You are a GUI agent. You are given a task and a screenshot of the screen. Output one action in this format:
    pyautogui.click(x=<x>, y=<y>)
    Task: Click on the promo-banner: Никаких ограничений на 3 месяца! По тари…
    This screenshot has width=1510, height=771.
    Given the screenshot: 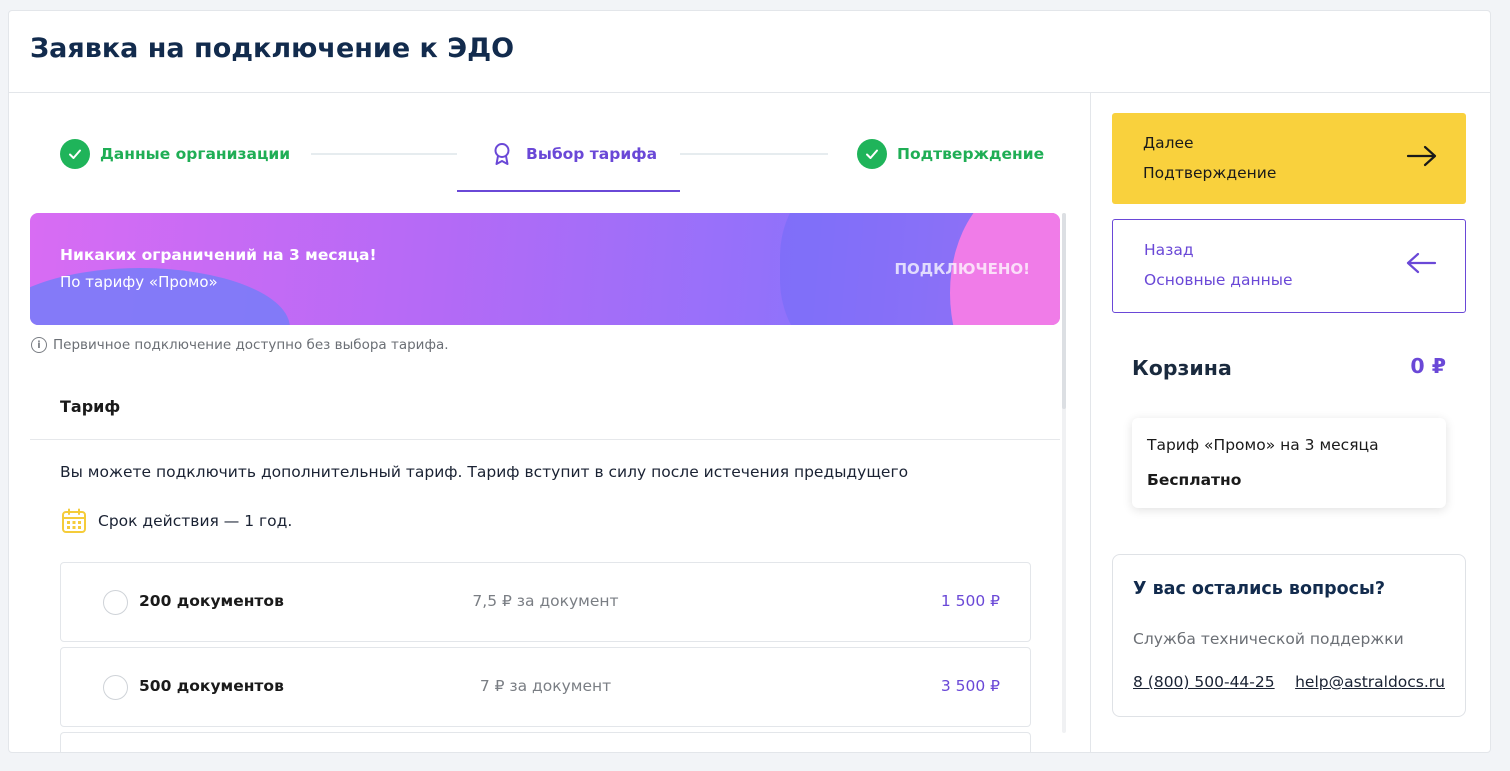 What is the action you would take?
    pyautogui.click(x=545, y=269)
    